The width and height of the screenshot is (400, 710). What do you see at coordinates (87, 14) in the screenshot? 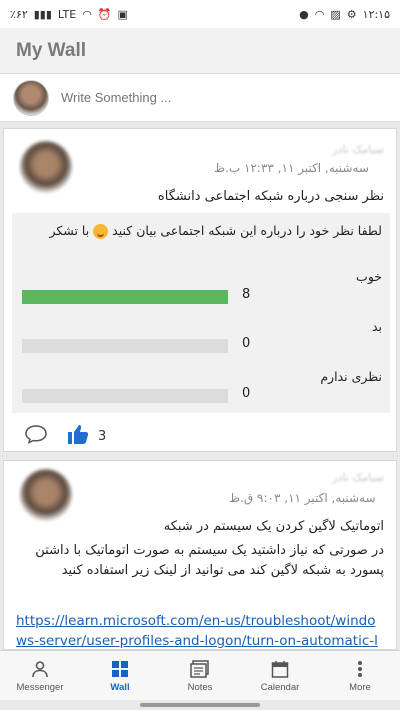
I see `wifi-icon: ◠` at bounding box center [87, 14].